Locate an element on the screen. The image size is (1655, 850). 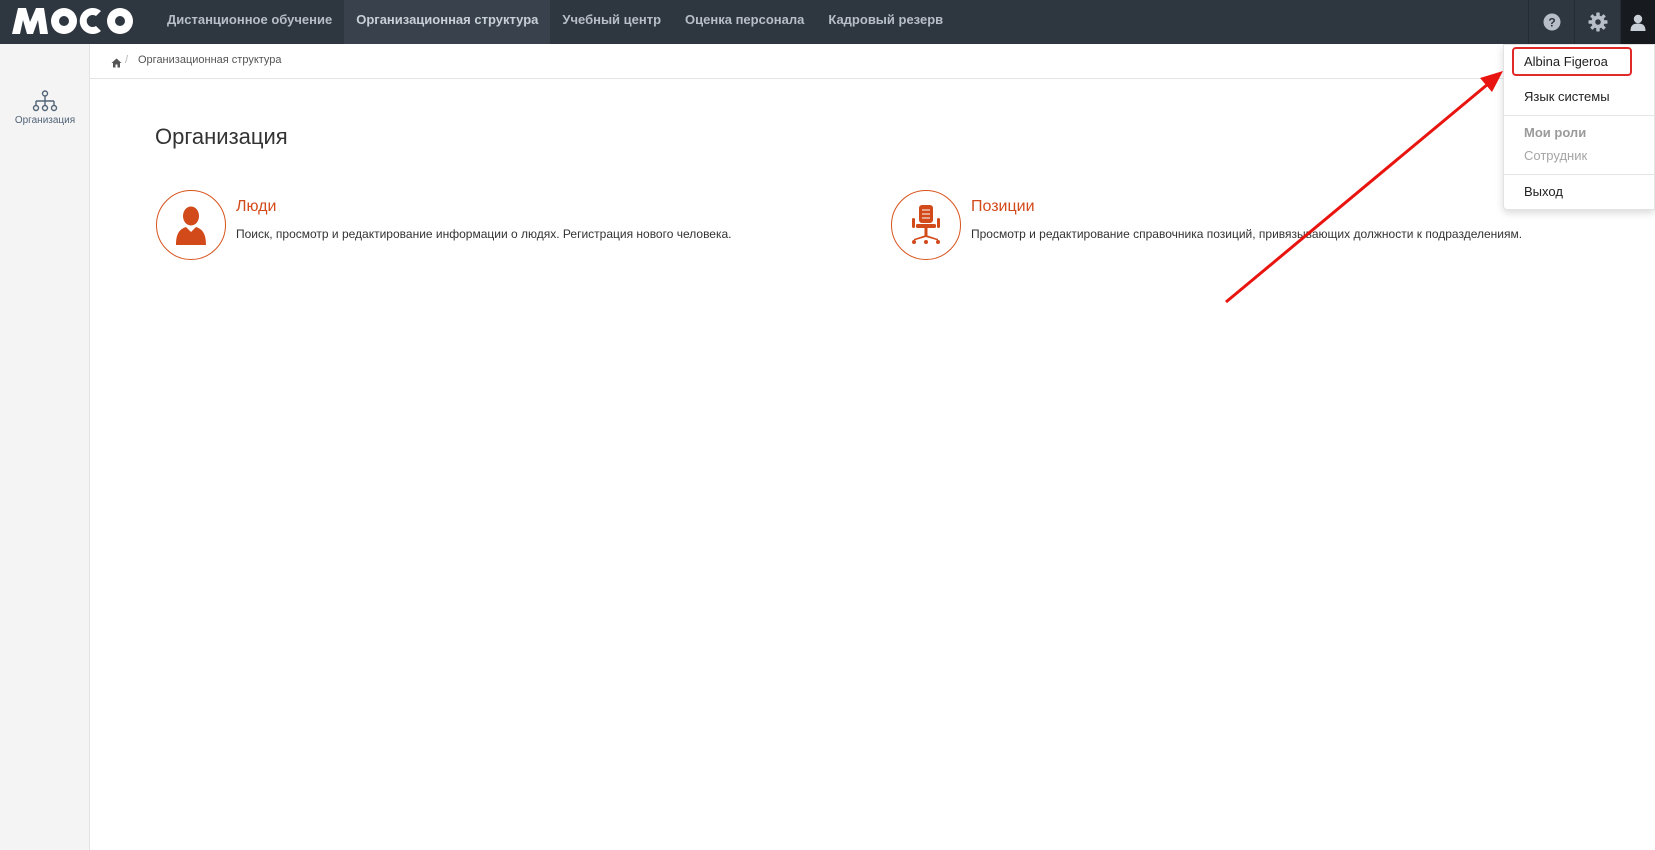
people-card-icon-button is located at coordinates (191, 225).